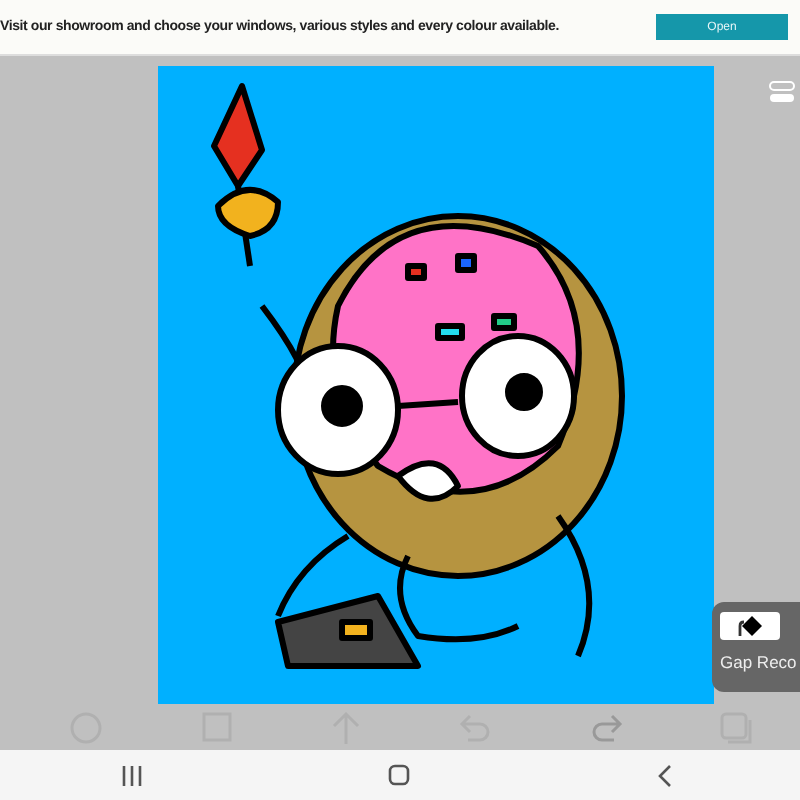 The height and width of the screenshot is (800, 800). I want to click on toggle-icon, so click(782, 92).